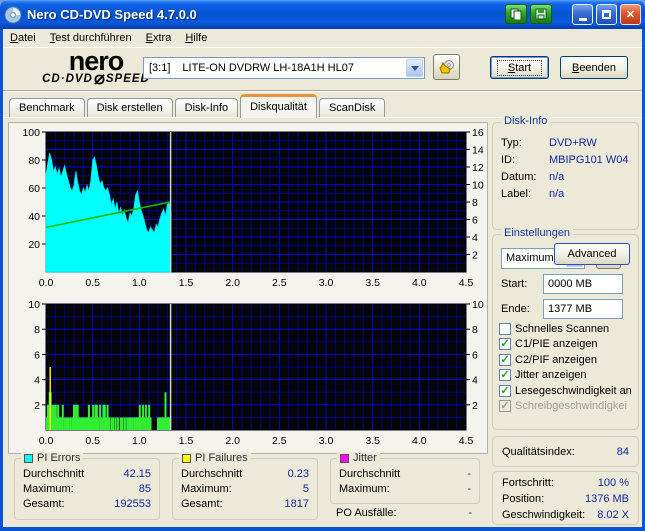  Describe the element at coordinates (549, 143) in the screenshot. I see `disk-type-row: Typ: DVD+RW` at that location.